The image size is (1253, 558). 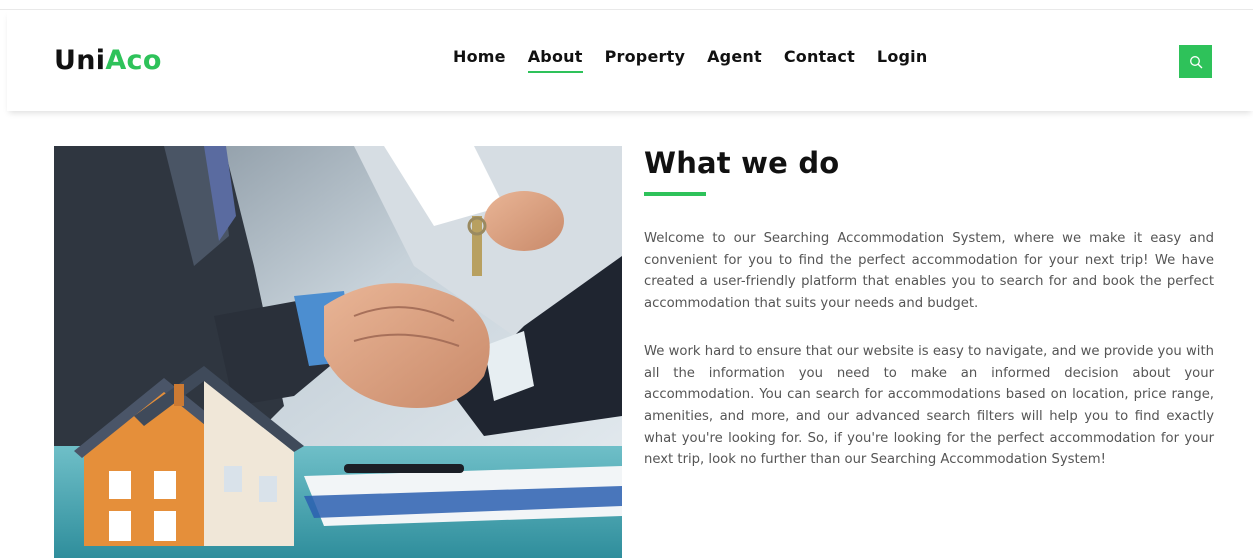 I want to click on nav-property: Property, so click(x=645, y=57).